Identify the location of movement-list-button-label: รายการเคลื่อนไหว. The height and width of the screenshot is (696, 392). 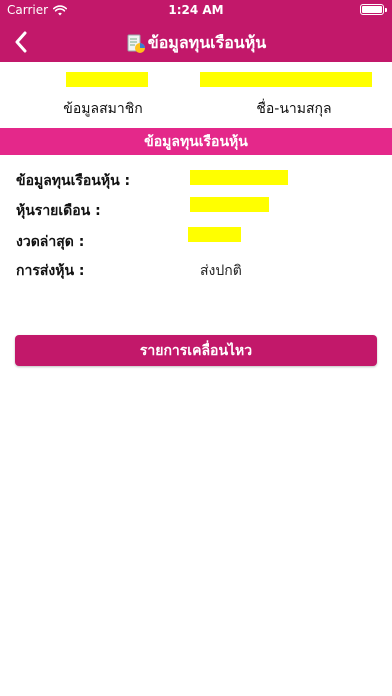
(196, 350).